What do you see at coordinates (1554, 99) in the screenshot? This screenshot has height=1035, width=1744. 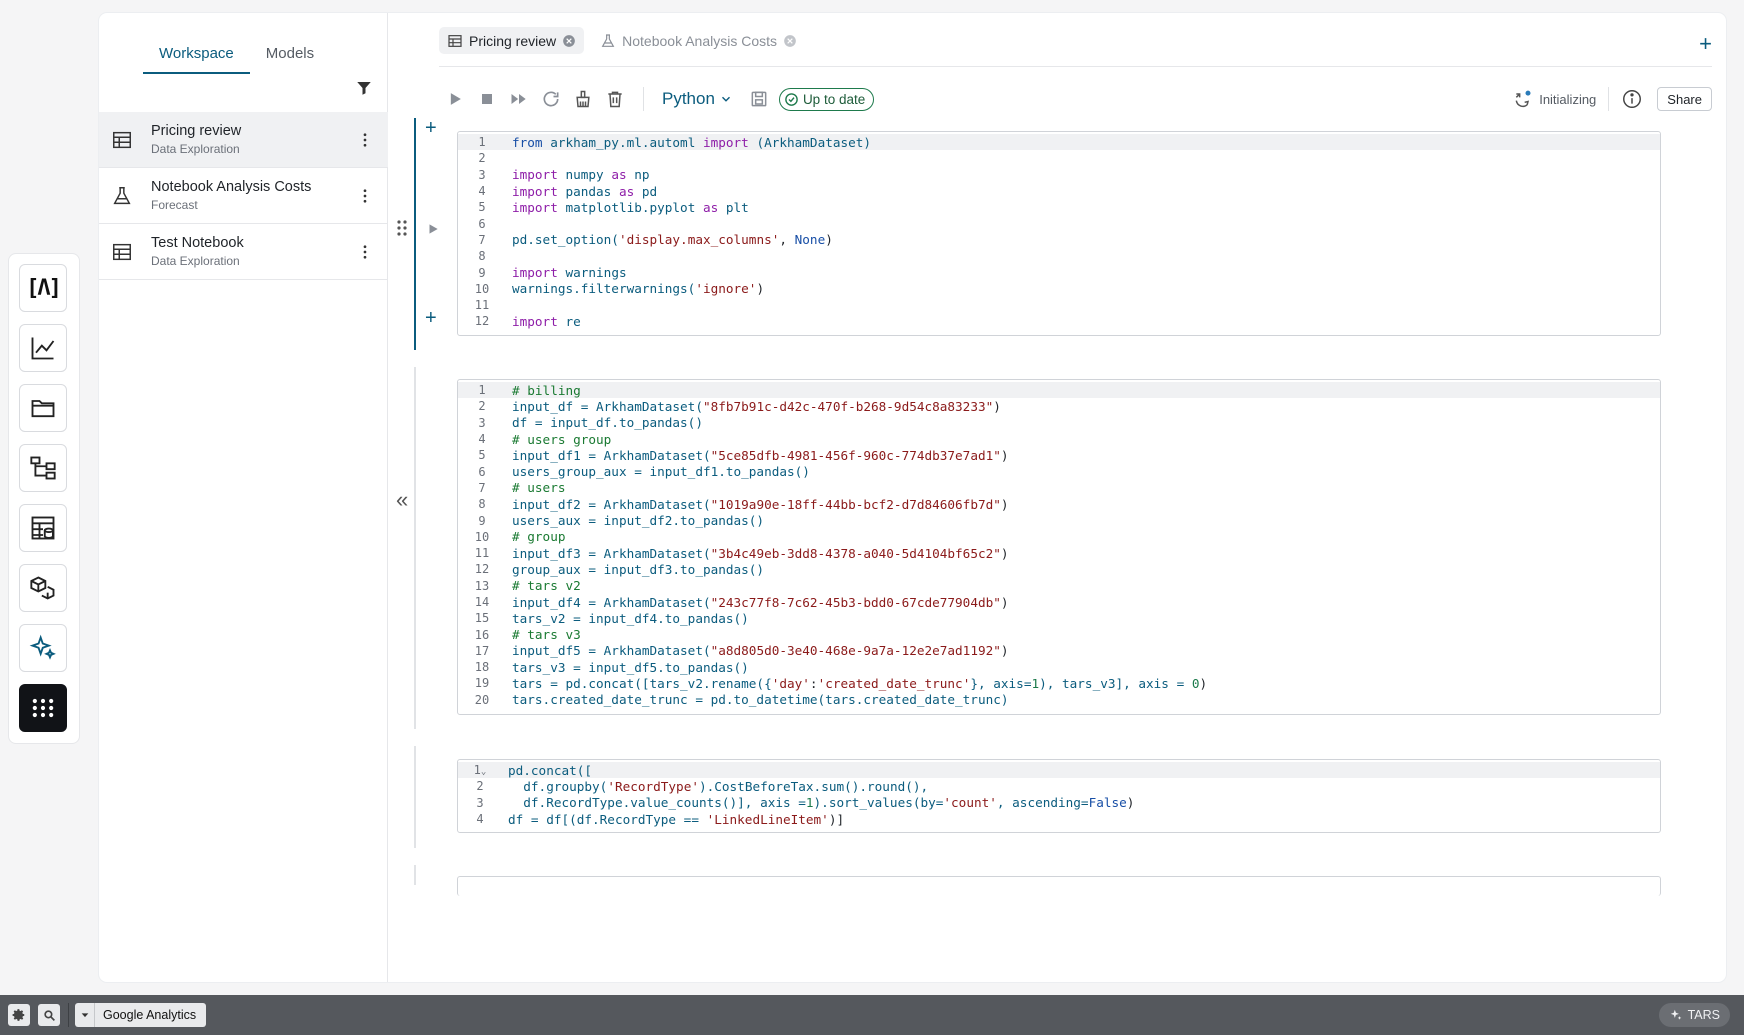 I see `kernel-status: Initializing` at bounding box center [1554, 99].